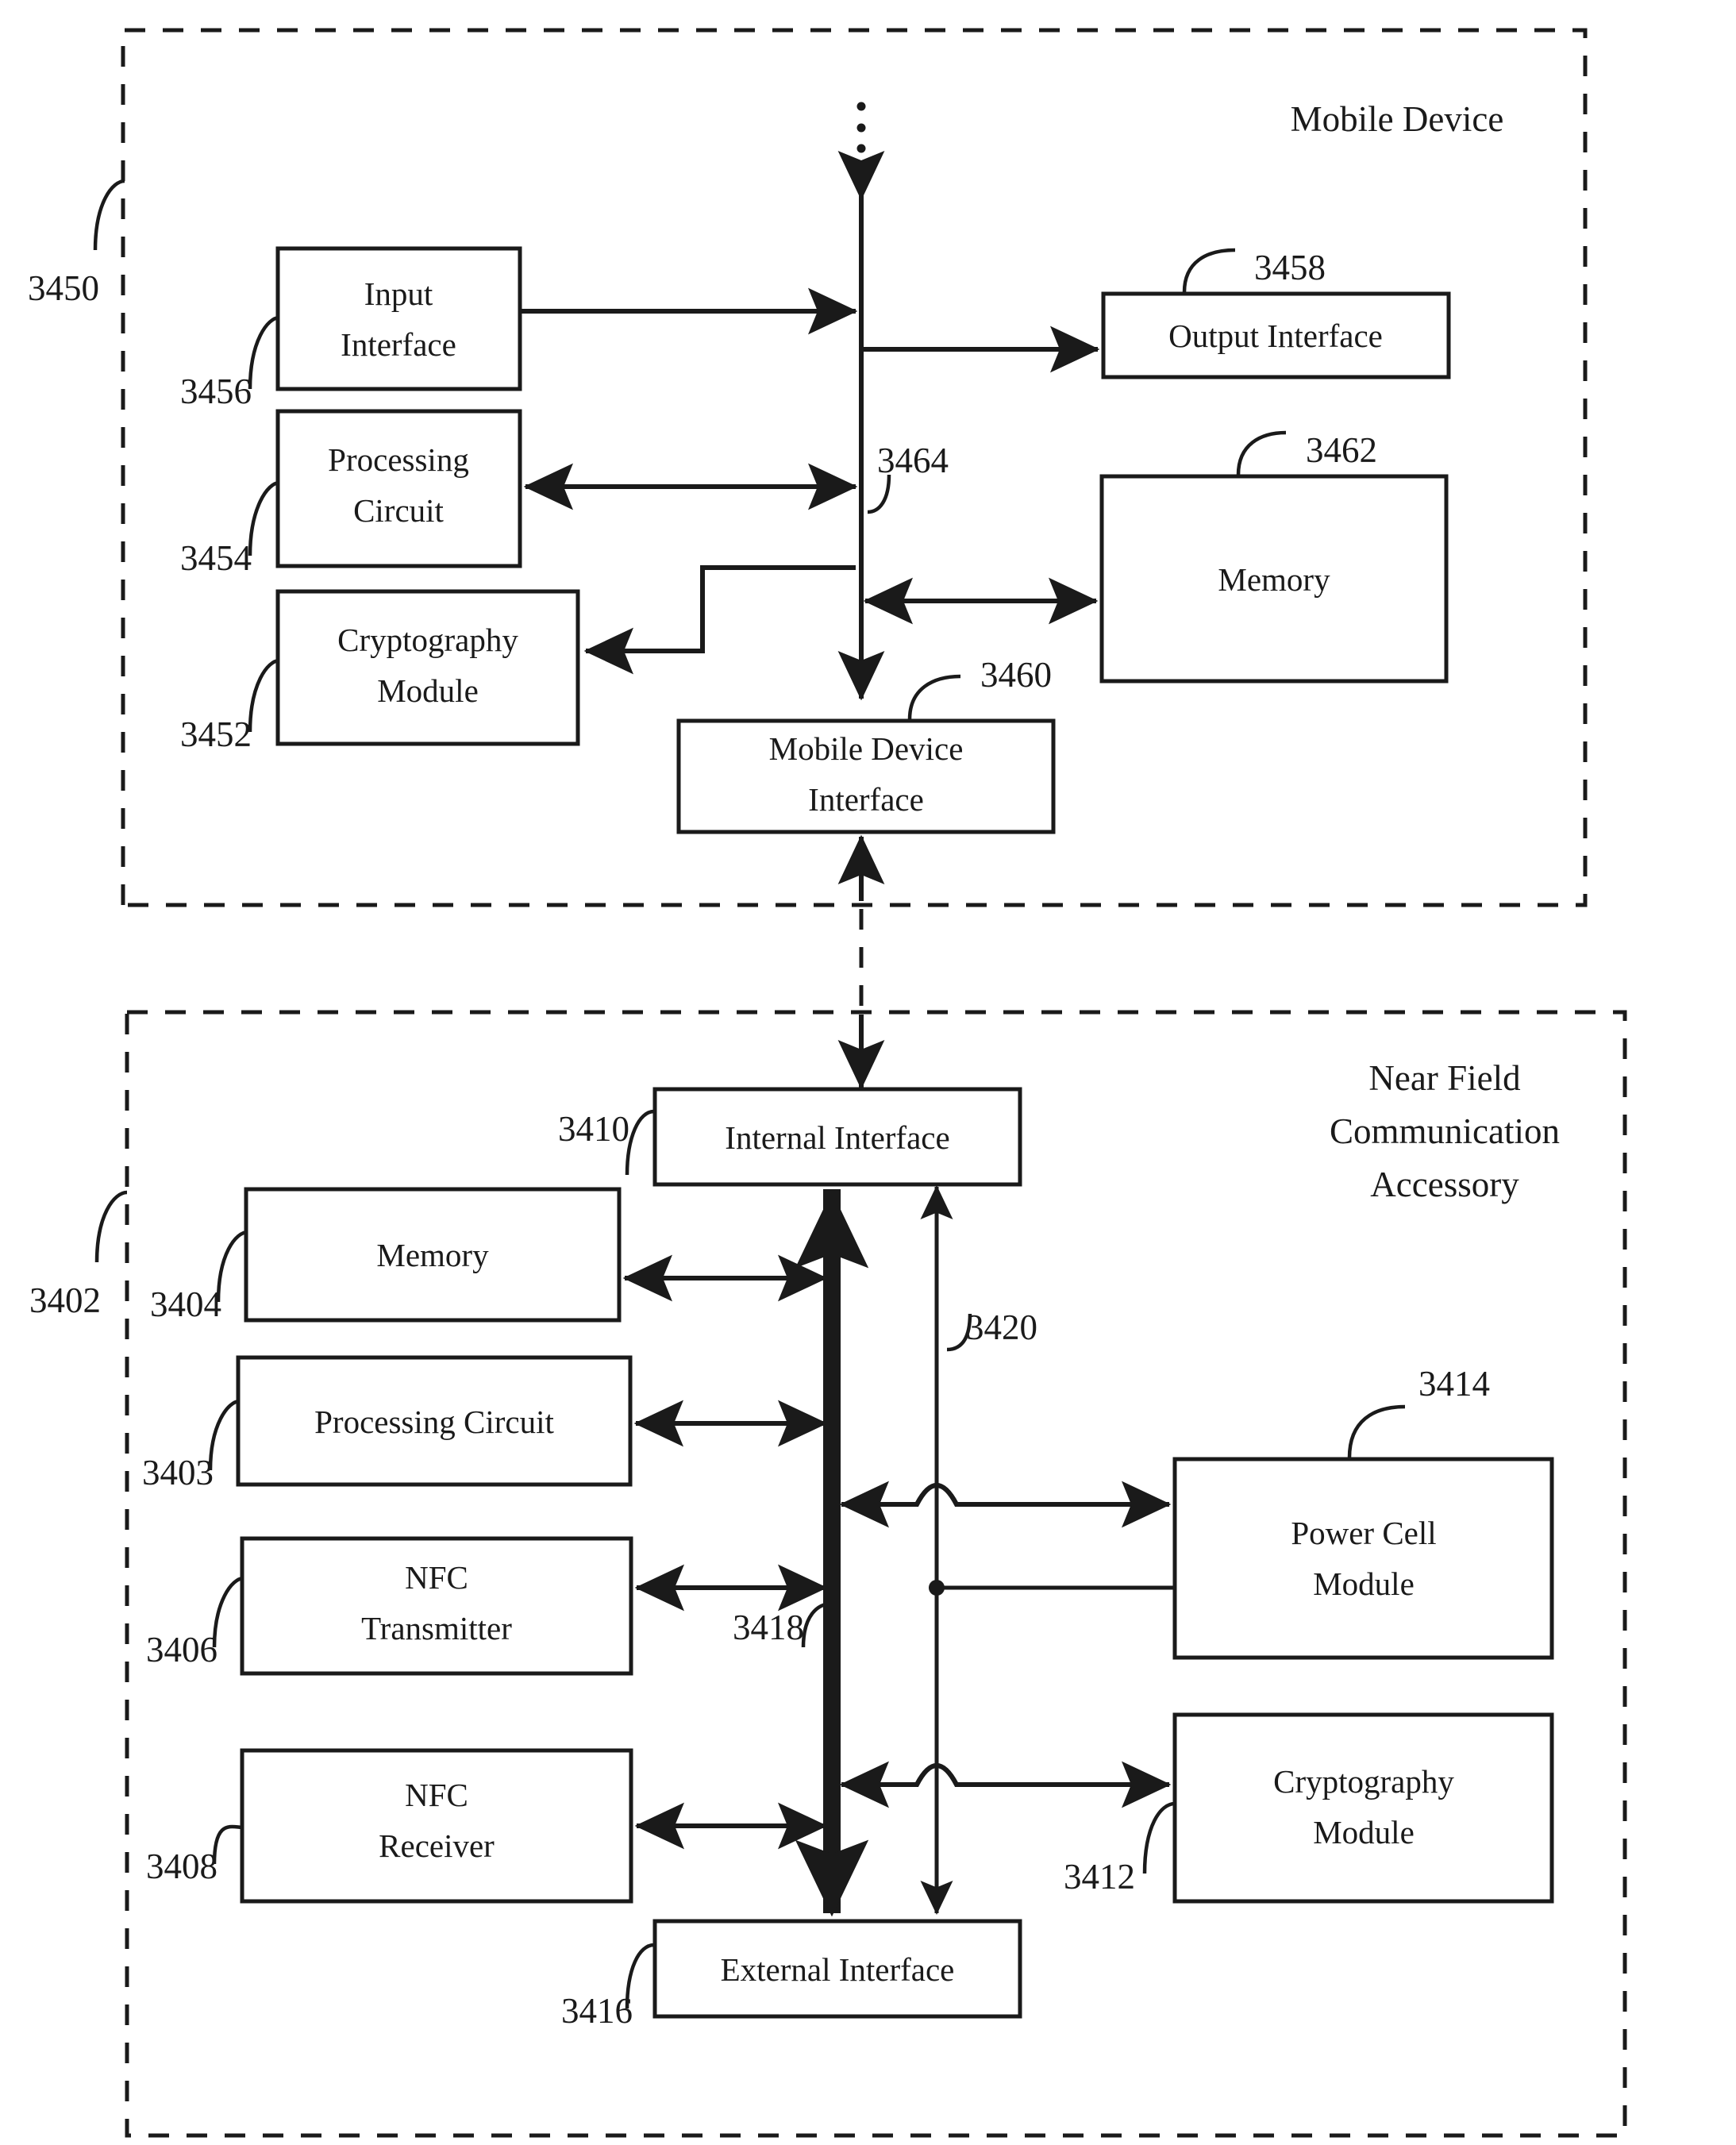 This screenshot has height=2145, width=1736. What do you see at coordinates (436, 1577) in the screenshot?
I see `label-nfc-transmitter-1: NFC` at bounding box center [436, 1577].